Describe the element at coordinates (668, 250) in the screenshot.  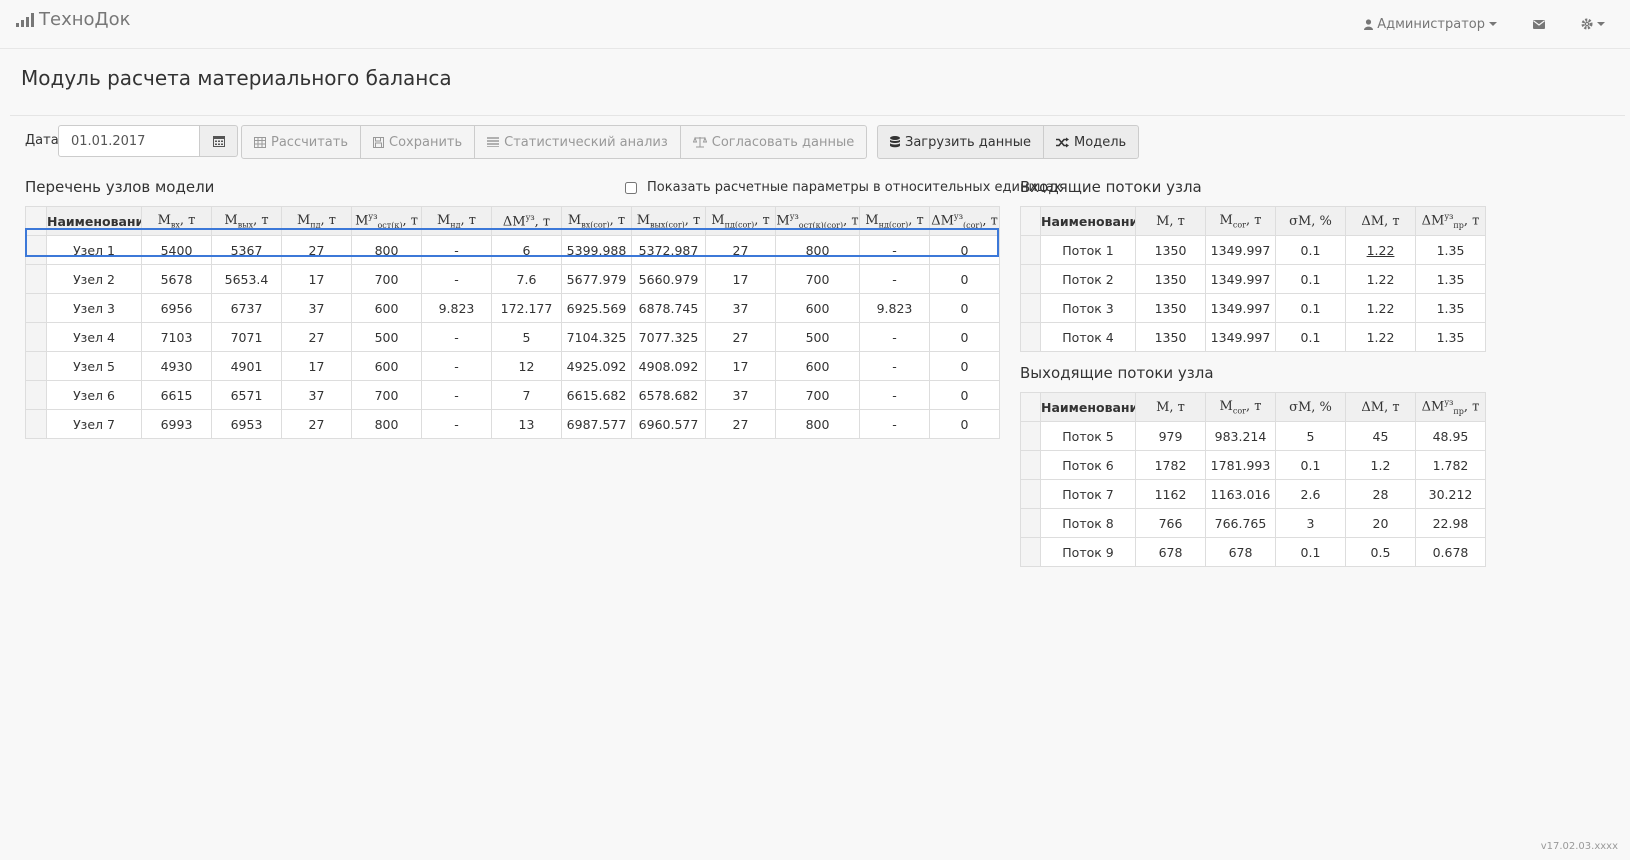
I see `cell-m-out-cor: 5372.987` at that location.